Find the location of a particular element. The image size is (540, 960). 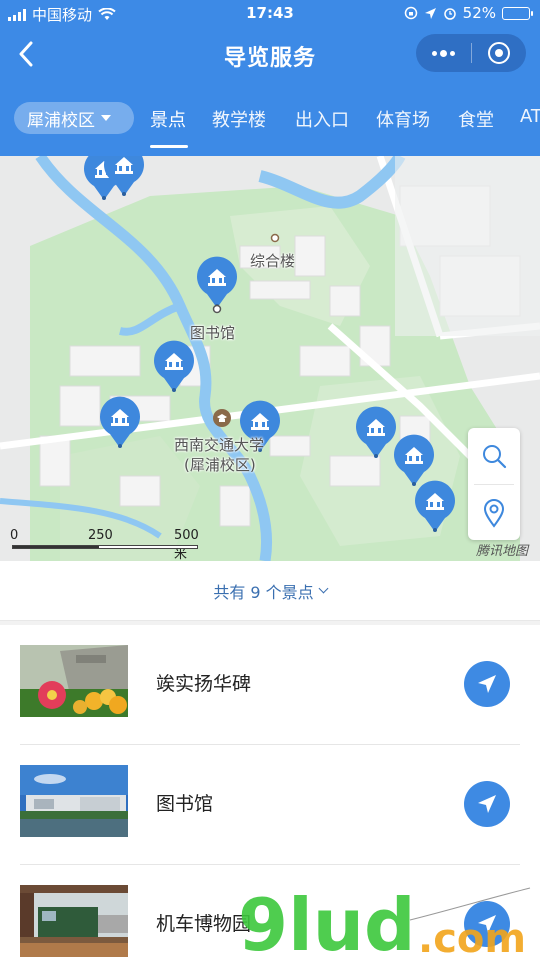

map-locate-button is located at coordinates (494, 513).